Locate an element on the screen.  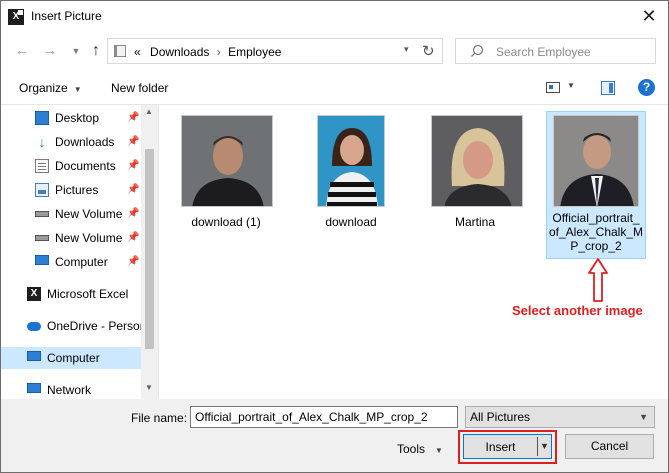
dialog-title: Insert Picture is located at coordinates (66, 16).